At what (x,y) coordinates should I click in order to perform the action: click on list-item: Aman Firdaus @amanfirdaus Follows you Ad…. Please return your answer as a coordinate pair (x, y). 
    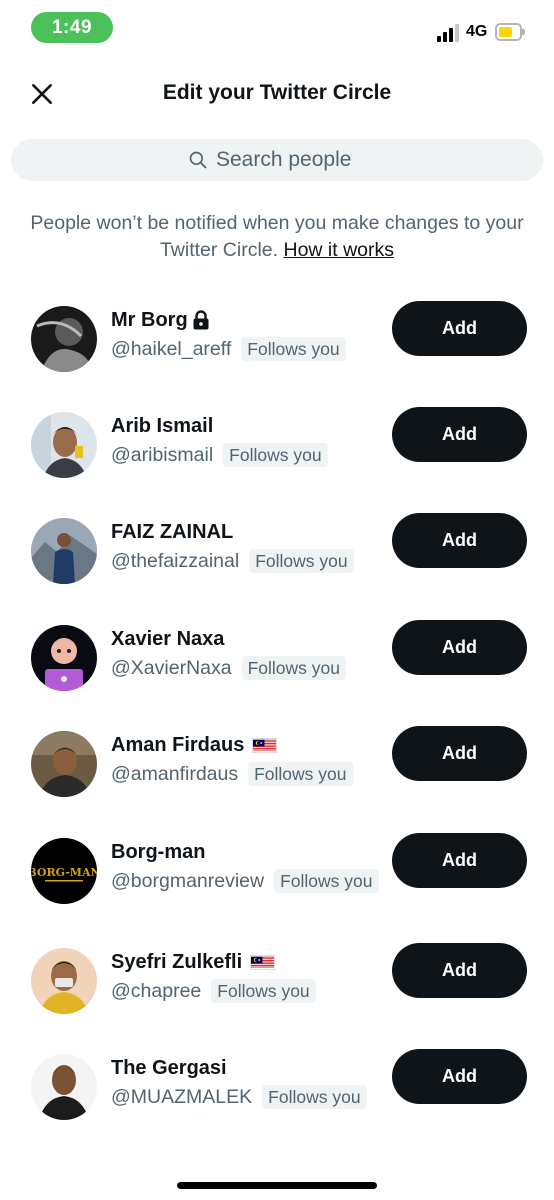
    Looking at the image, I should click on (277, 773).